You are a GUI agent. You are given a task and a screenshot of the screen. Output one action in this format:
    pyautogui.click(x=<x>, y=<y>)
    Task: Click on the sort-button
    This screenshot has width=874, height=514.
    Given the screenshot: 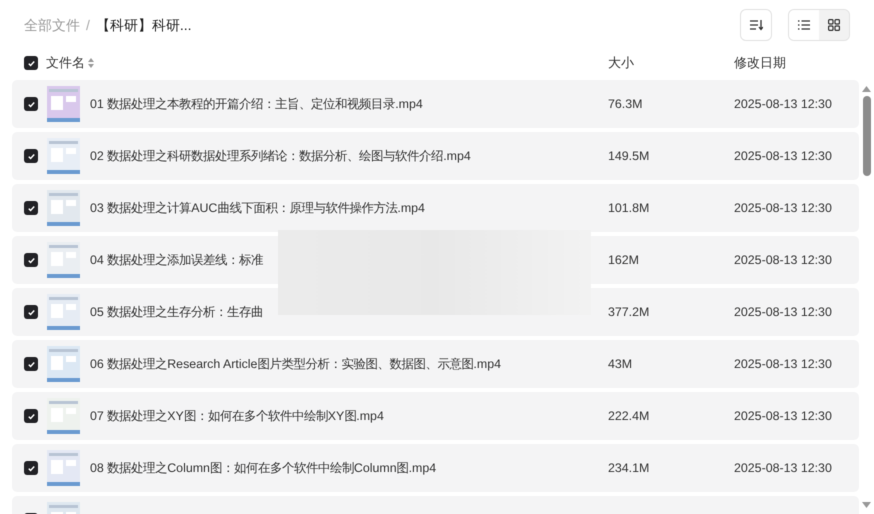 What is the action you would take?
    pyautogui.click(x=756, y=25)
    